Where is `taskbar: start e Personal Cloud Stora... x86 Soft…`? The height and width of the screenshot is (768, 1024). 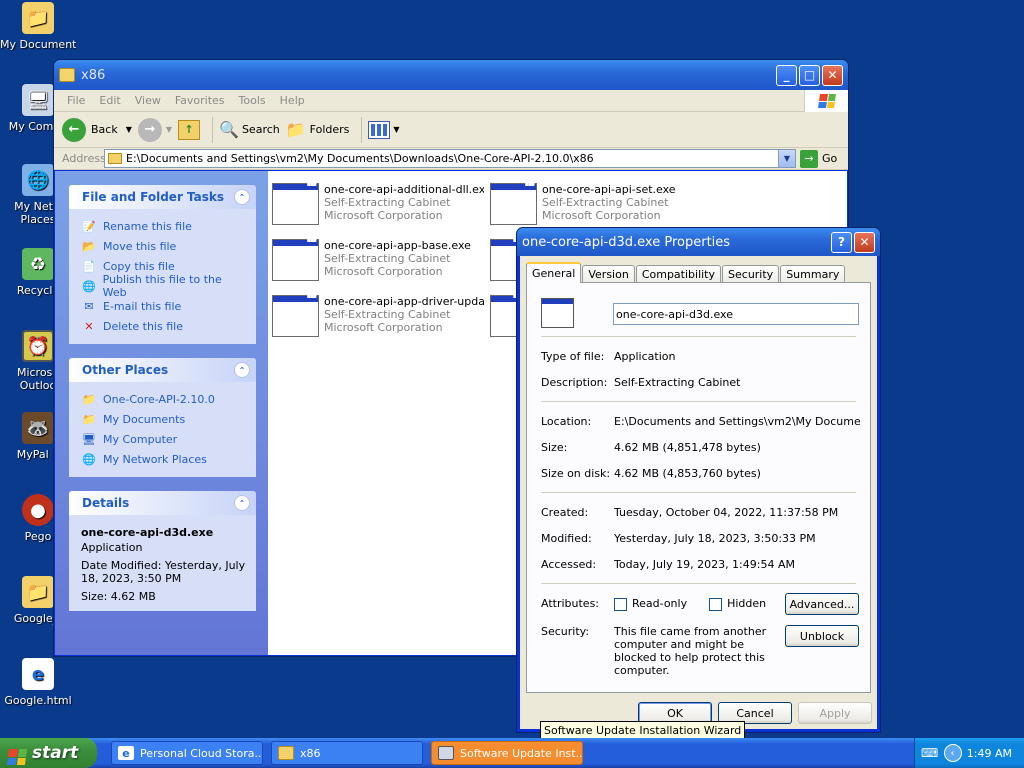
taskbar: start e Personal Cloud Stora... x86 Soft… is located at coordinates (512, 753).